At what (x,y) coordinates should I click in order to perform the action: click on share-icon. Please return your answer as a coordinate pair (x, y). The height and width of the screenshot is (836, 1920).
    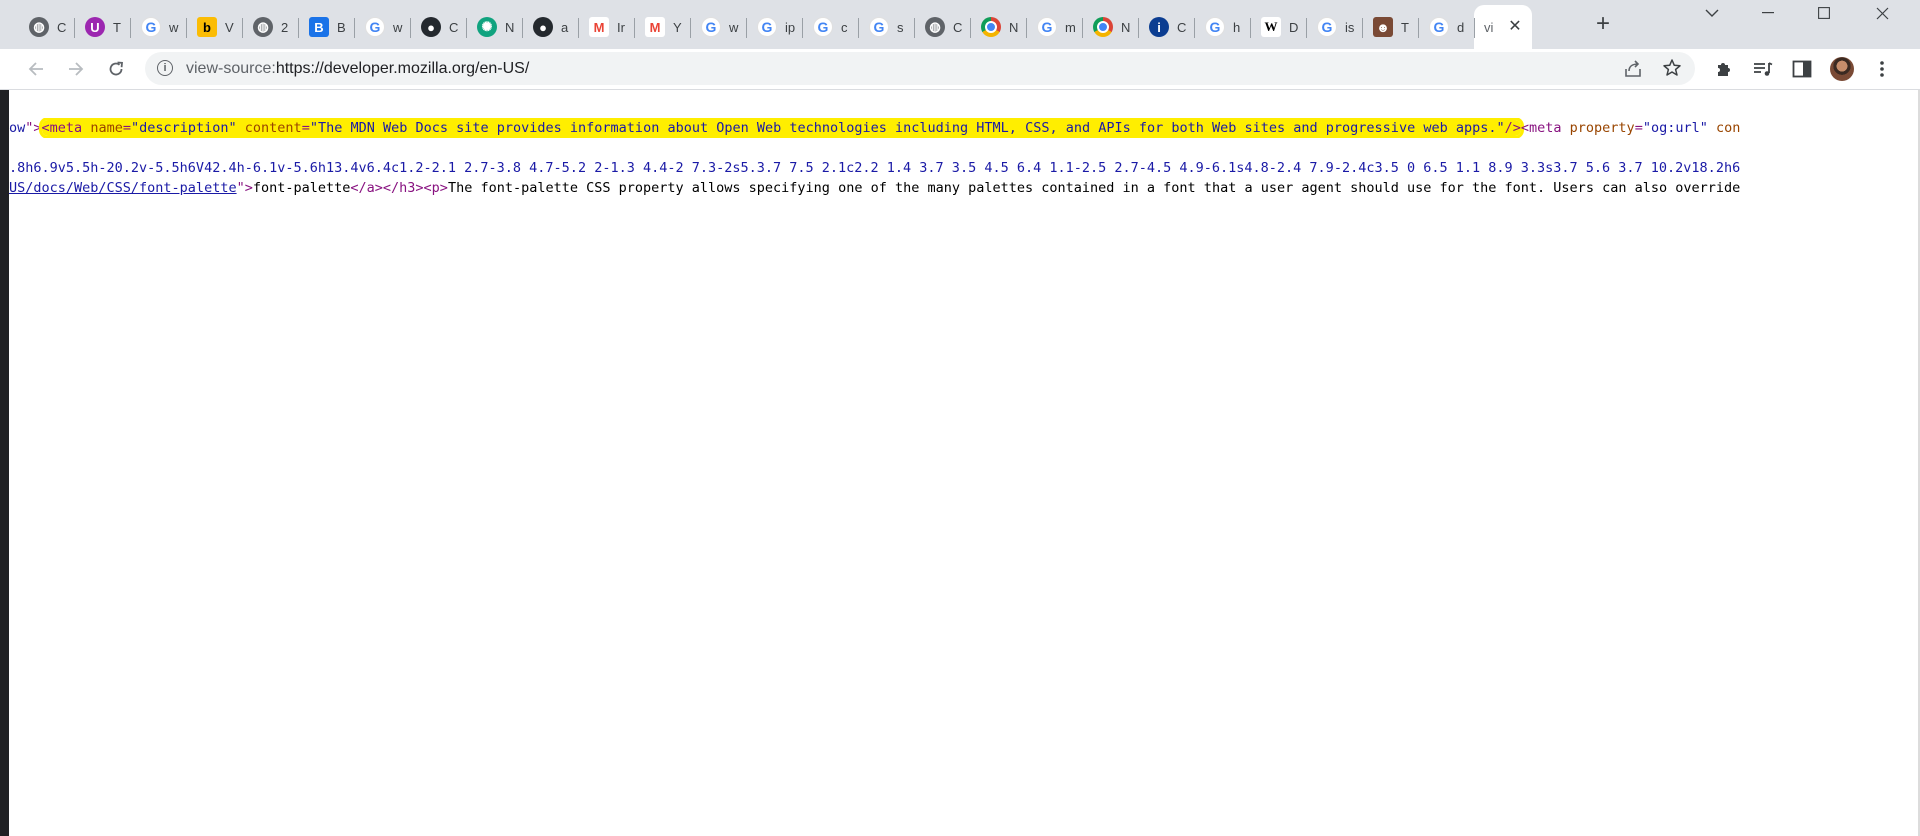
    Looking at the image, I should click on (1633, 71).